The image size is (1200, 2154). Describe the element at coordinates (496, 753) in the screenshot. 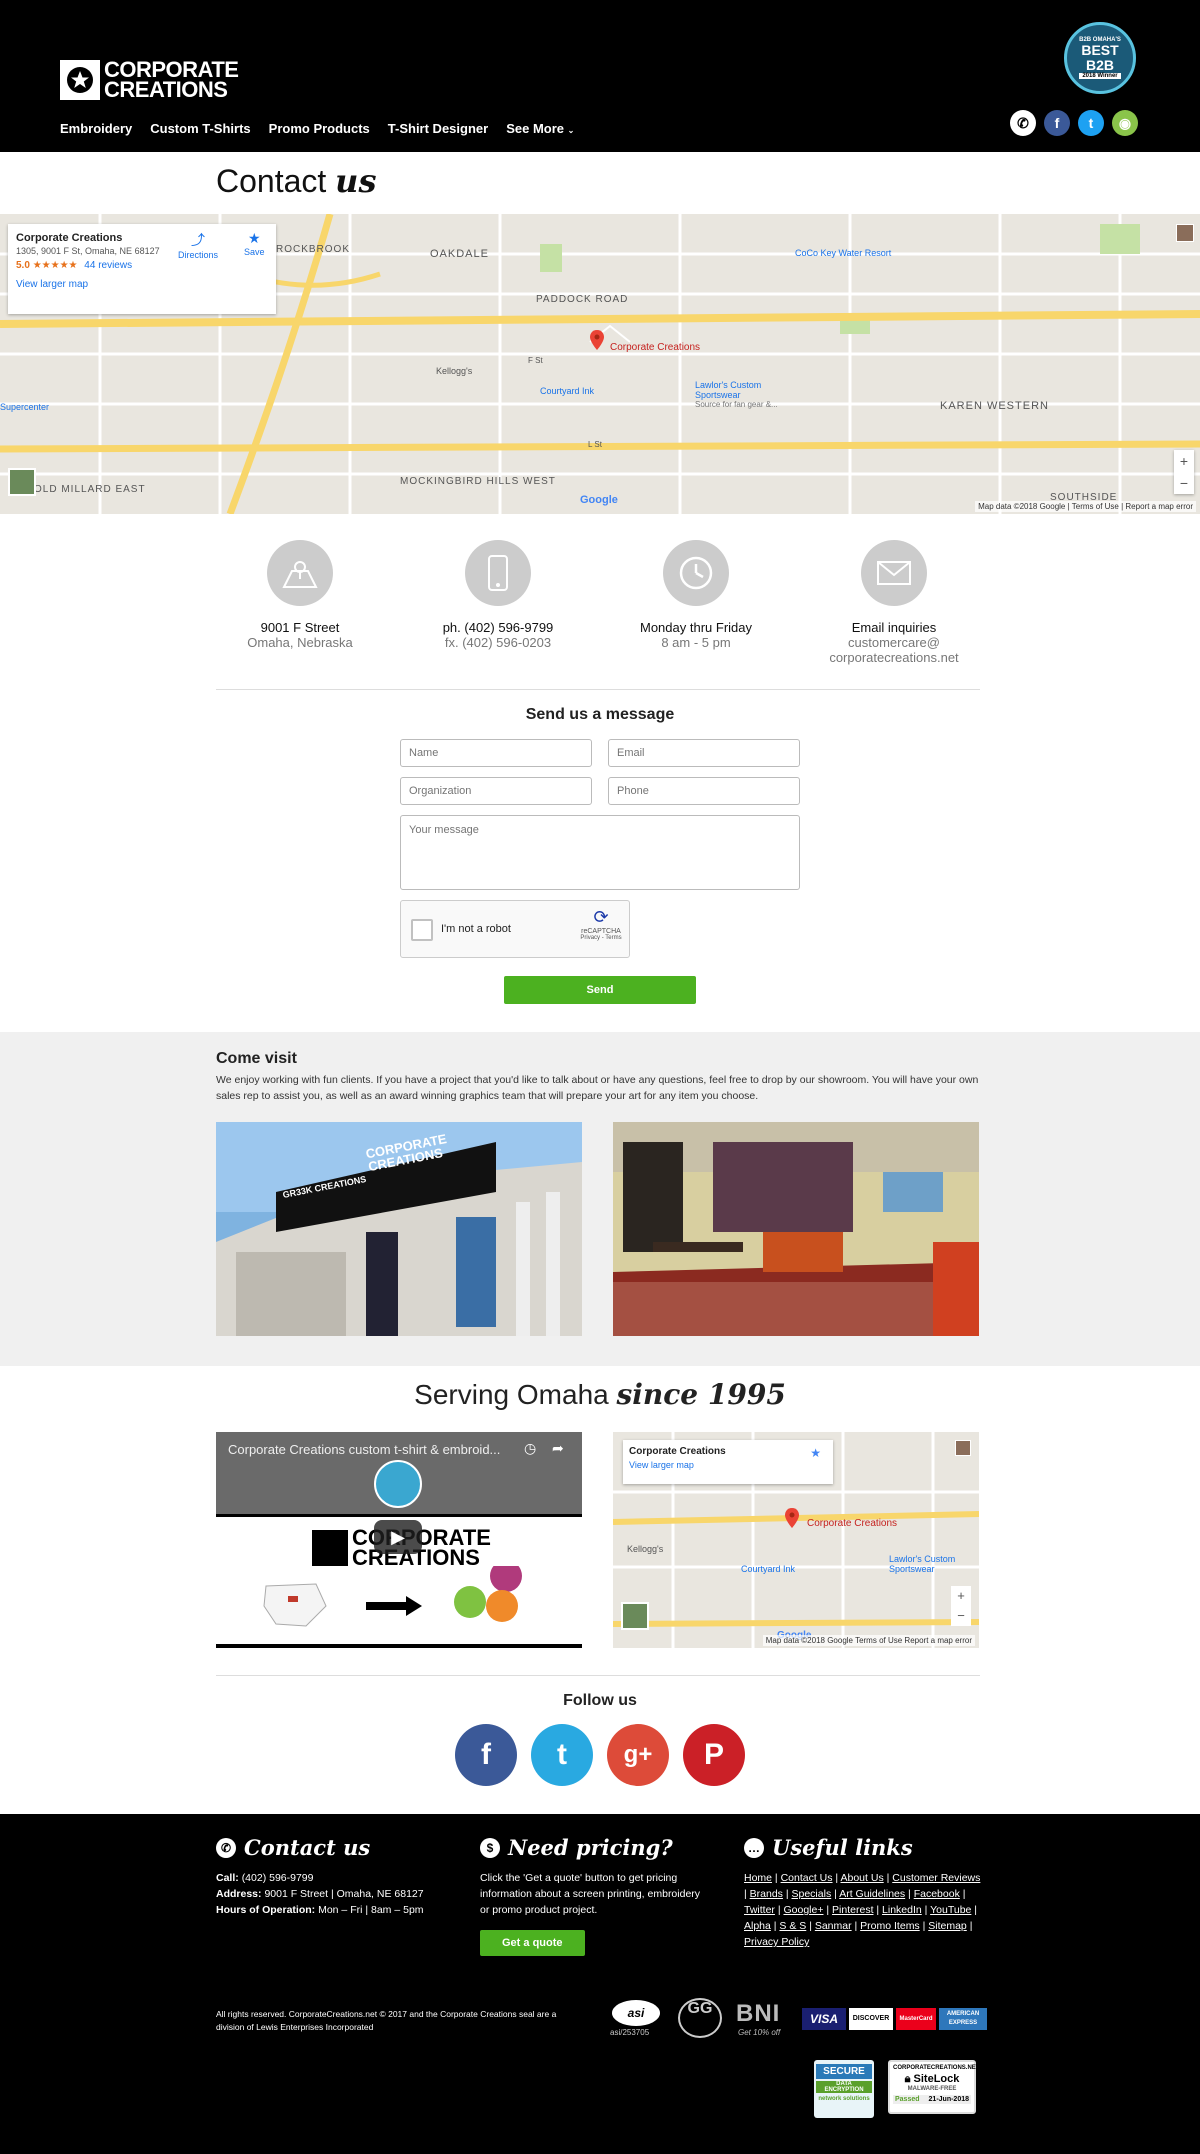

I see `name-input` at that location.